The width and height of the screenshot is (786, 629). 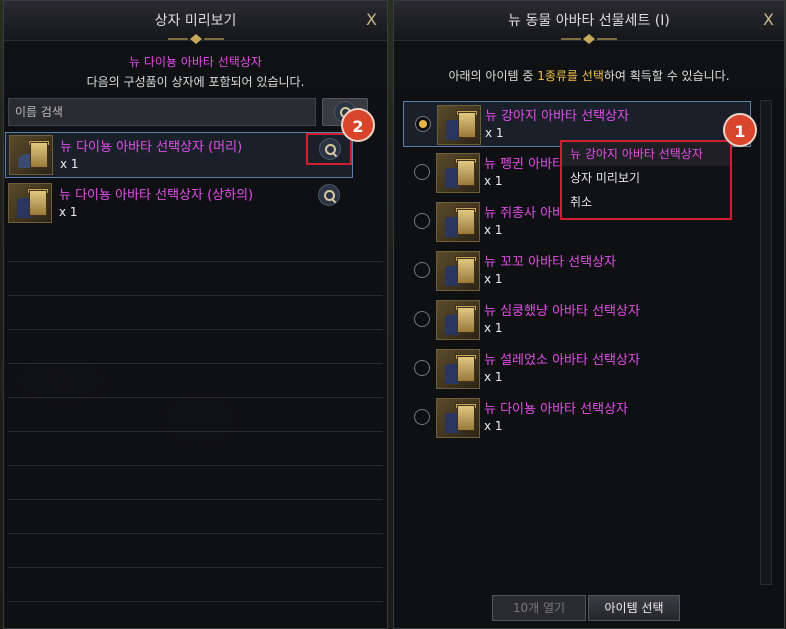 I want to click on instruction-pre: 아래의 아이템 중, so click(x=493, y=76).